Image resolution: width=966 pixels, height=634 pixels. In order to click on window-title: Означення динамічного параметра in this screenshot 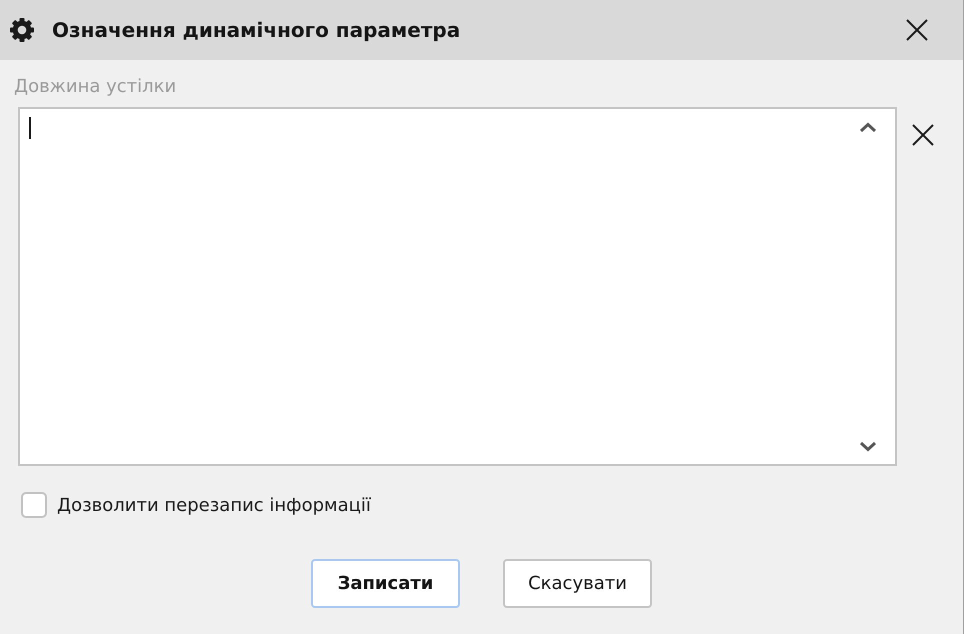, I will do `click(257, 30)`.